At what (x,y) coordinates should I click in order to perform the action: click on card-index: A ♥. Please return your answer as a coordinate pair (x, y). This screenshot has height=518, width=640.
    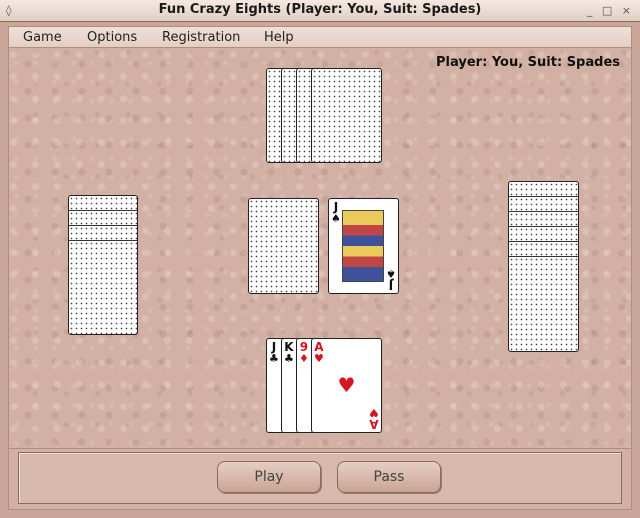
    Looking at the image, I should click on (319, 352).